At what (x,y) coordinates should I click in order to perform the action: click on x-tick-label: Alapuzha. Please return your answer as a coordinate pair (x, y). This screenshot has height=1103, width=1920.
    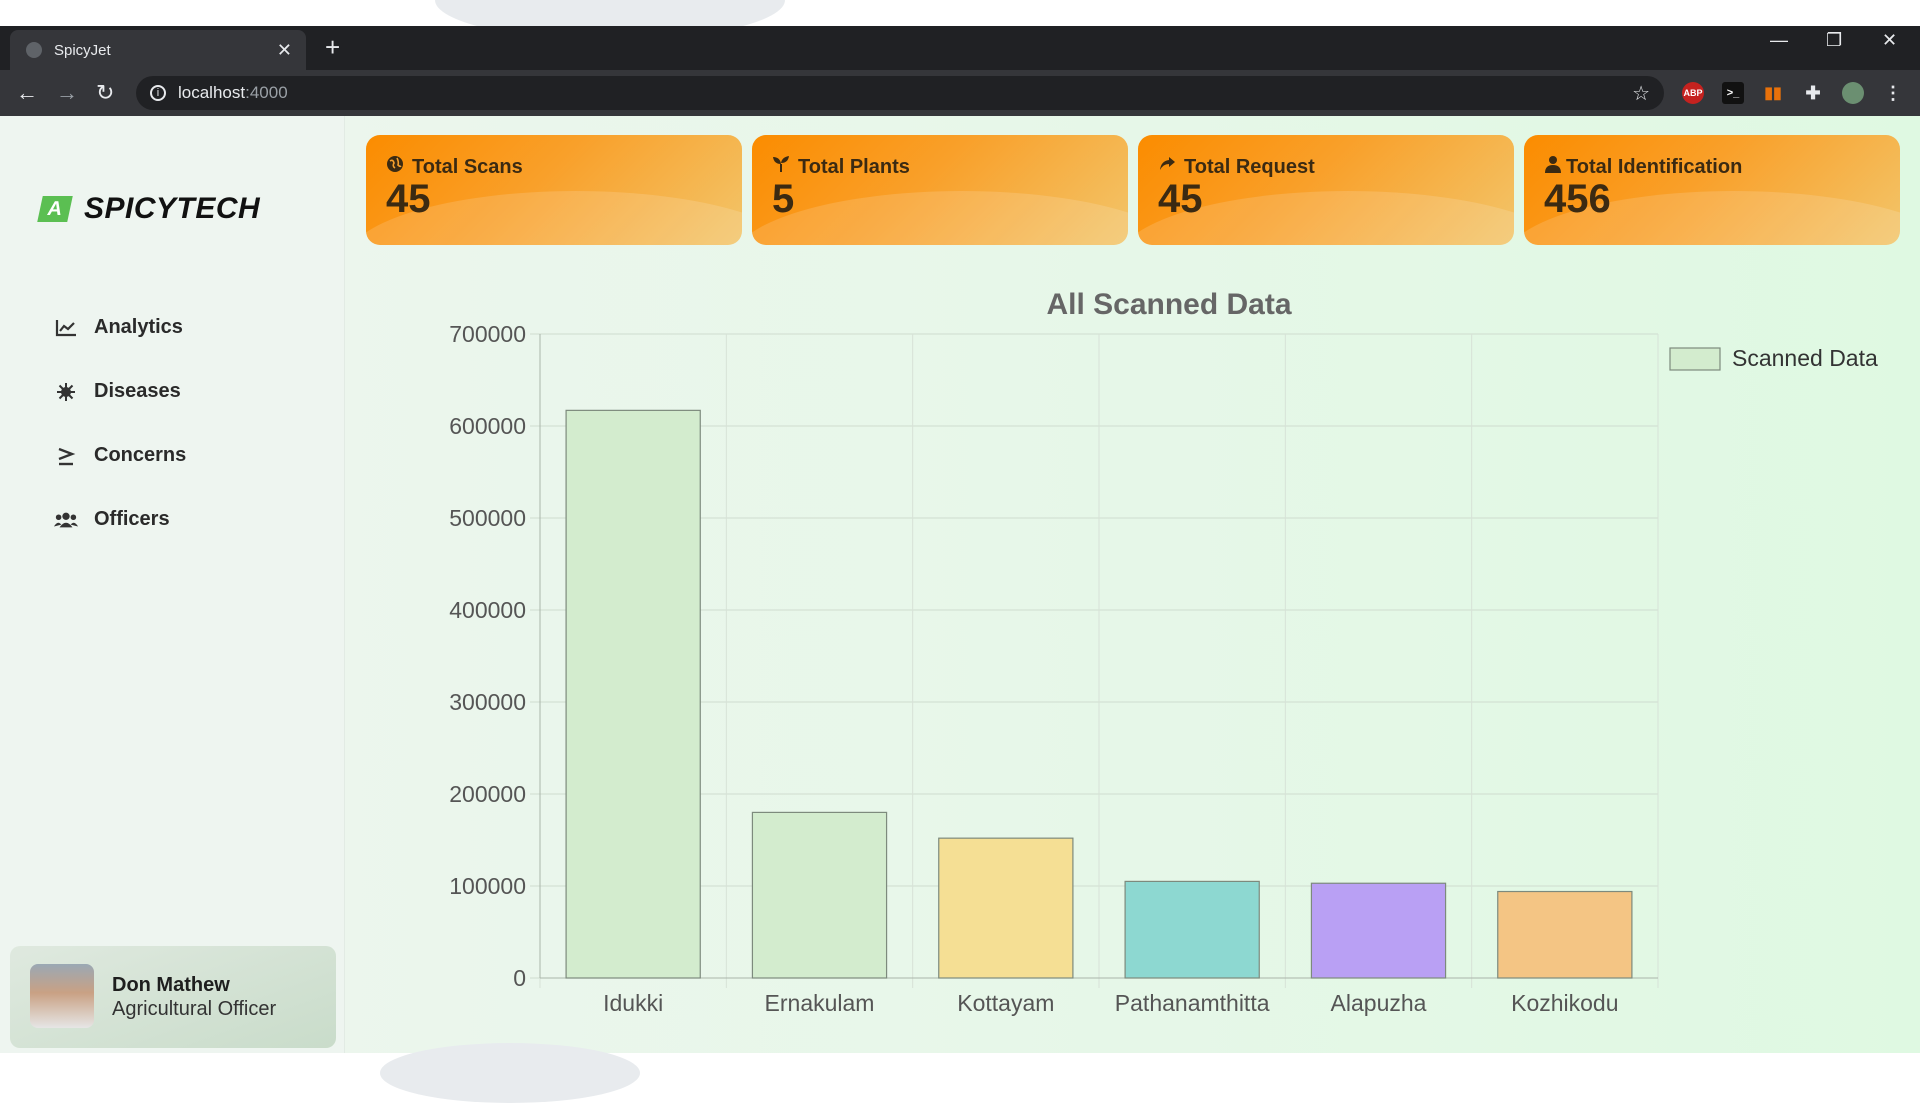
    Looking at the image, I should click on (1379, 1003).